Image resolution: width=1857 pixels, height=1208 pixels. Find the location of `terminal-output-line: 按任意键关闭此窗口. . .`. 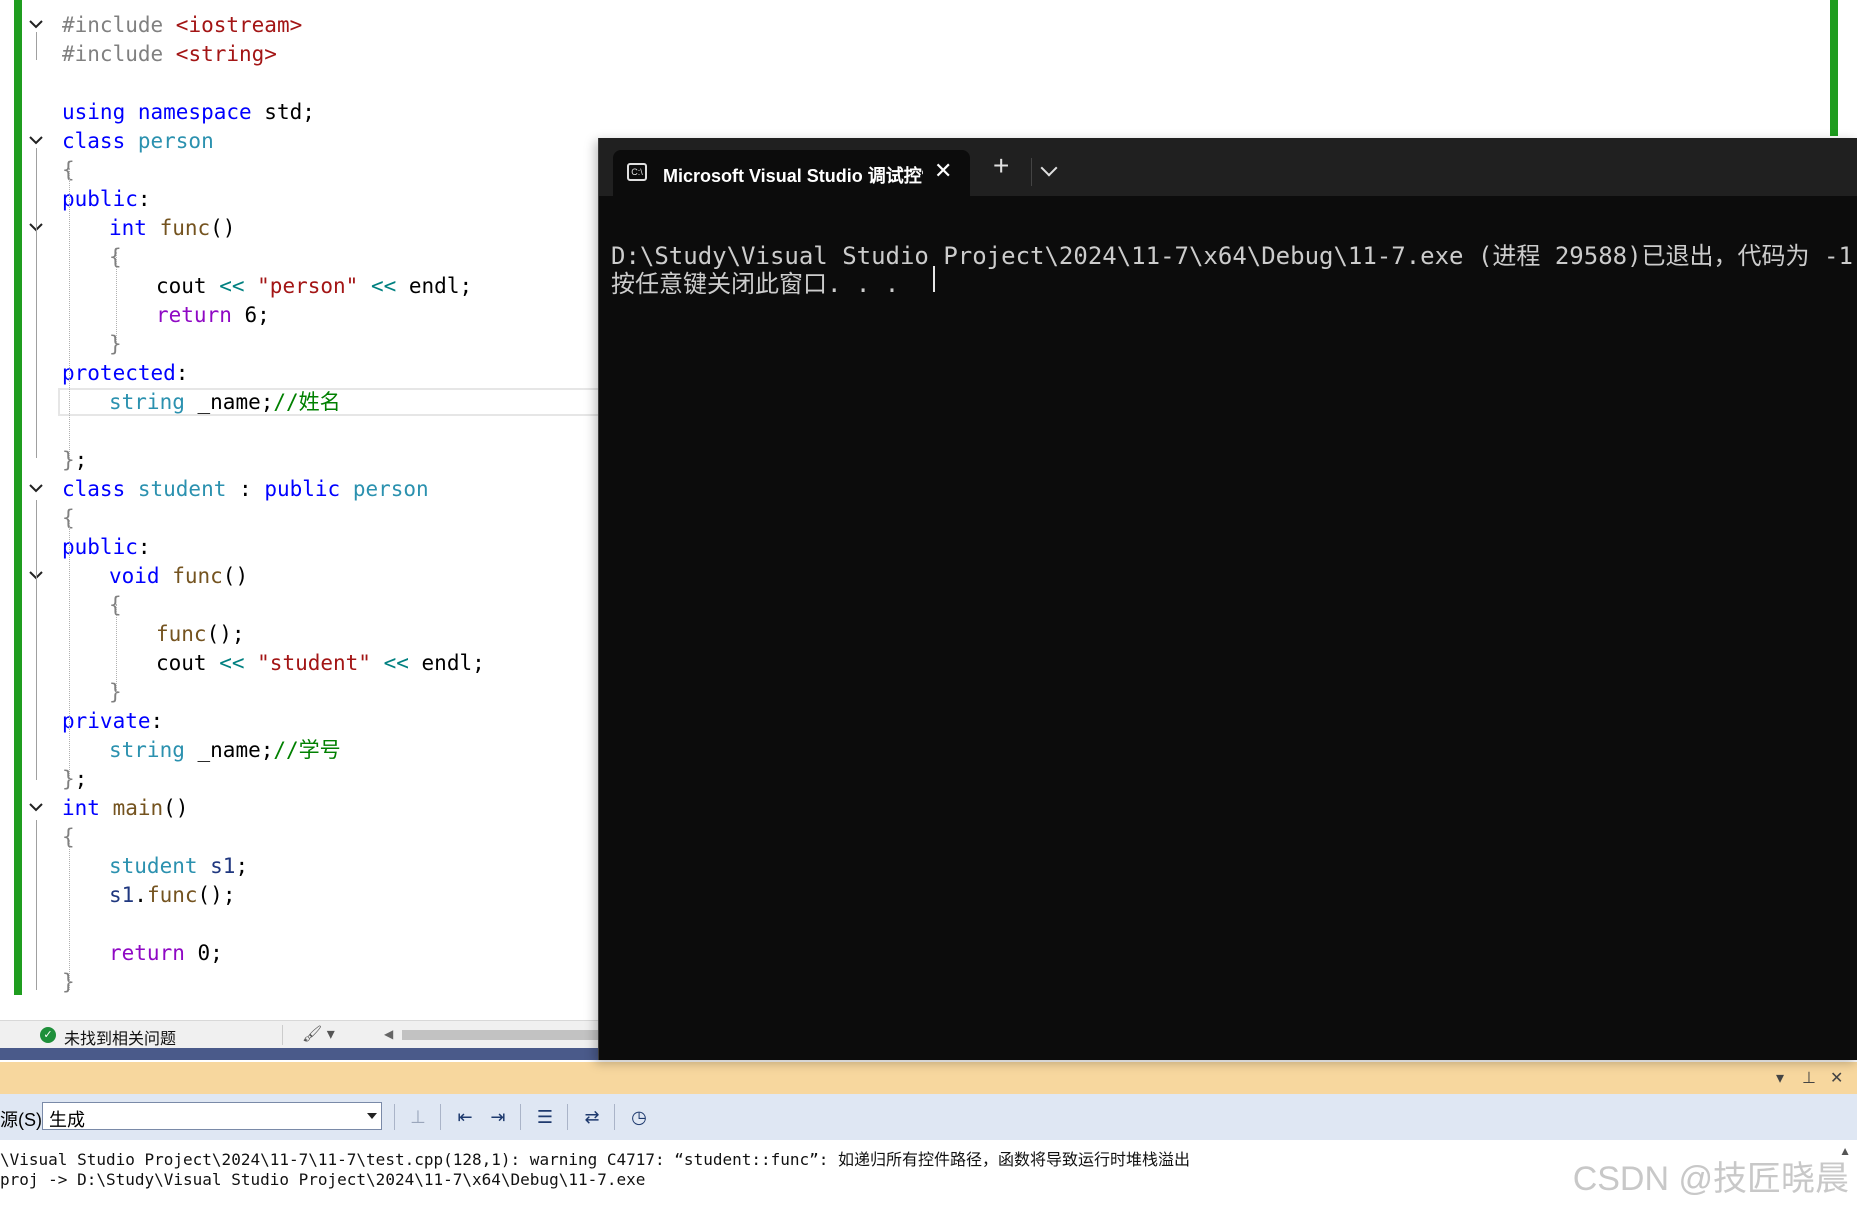

terminal-output-line: 按任意键关闭此窗口. . . is located at coordinates (755, 284).